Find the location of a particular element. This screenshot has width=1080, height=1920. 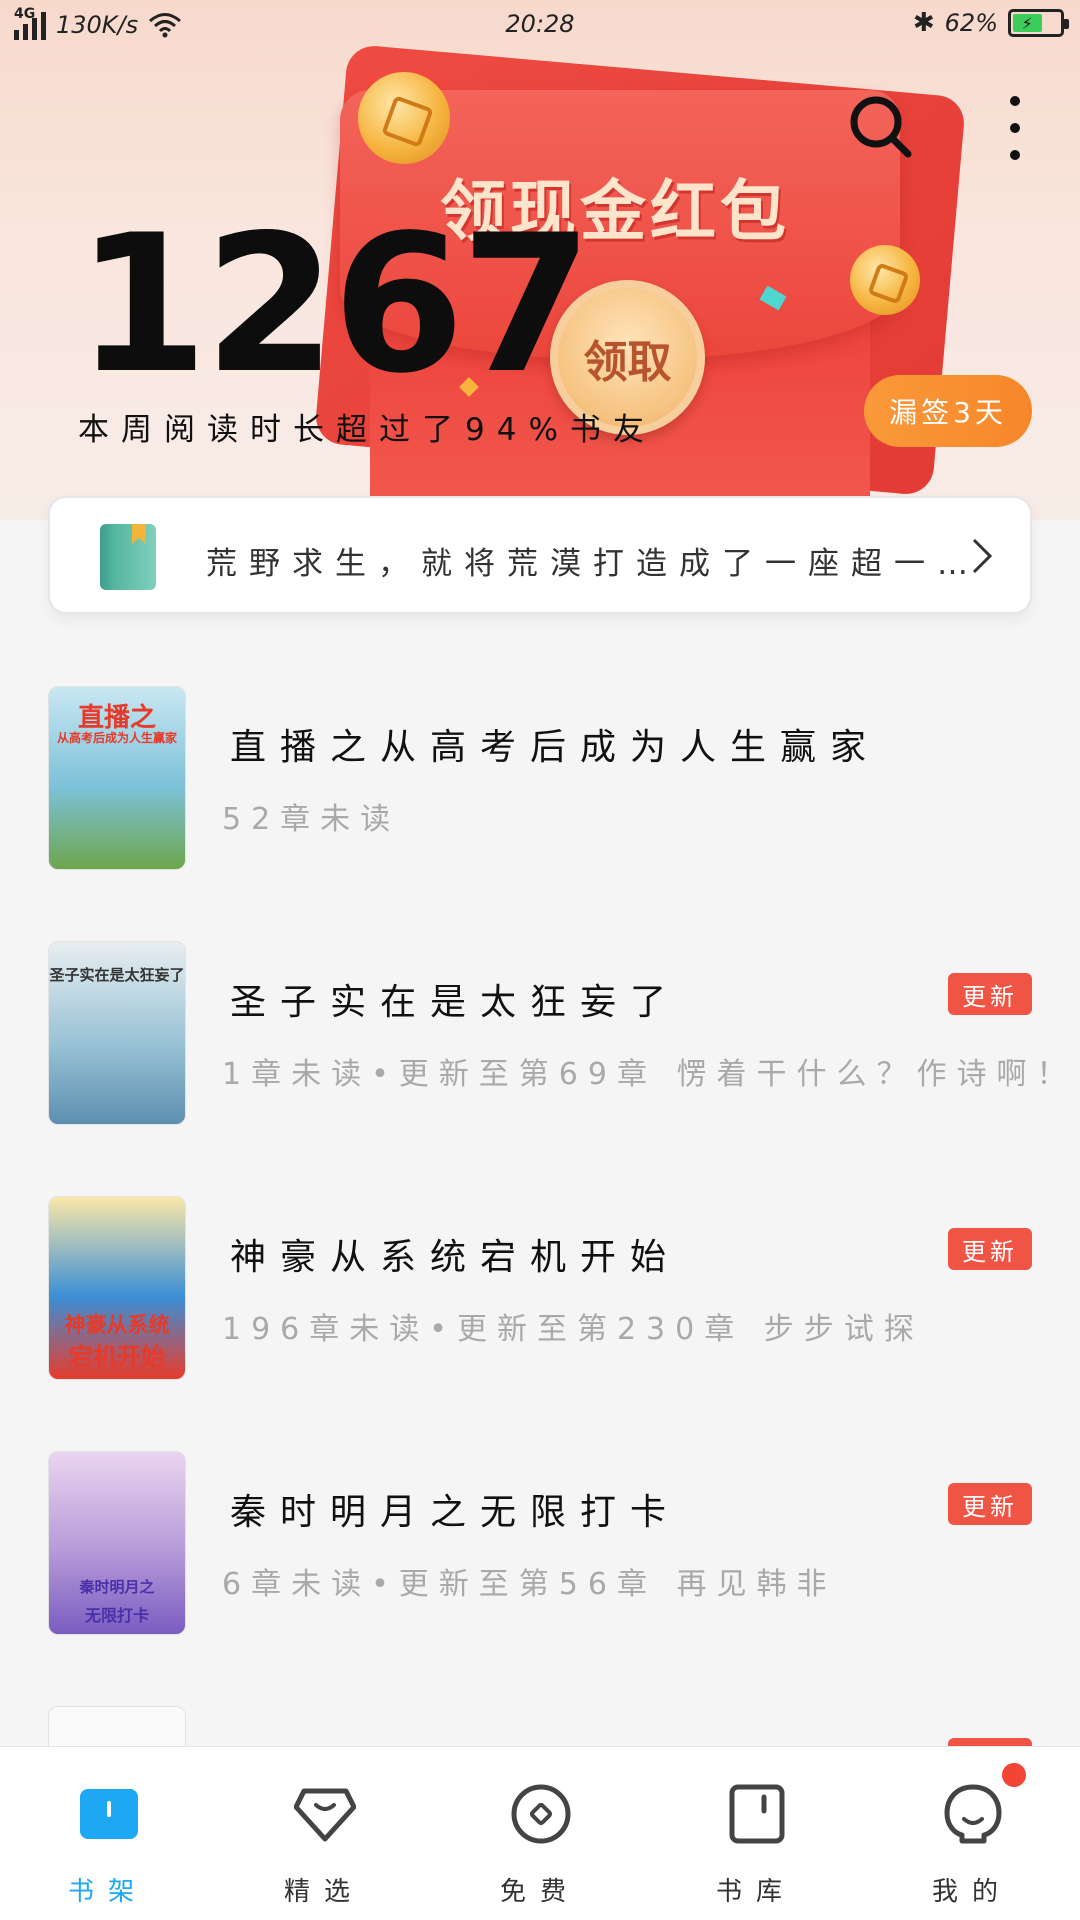

book-cover: 秦时明月之 无限打卡 is located at coordinates (117, 1543).